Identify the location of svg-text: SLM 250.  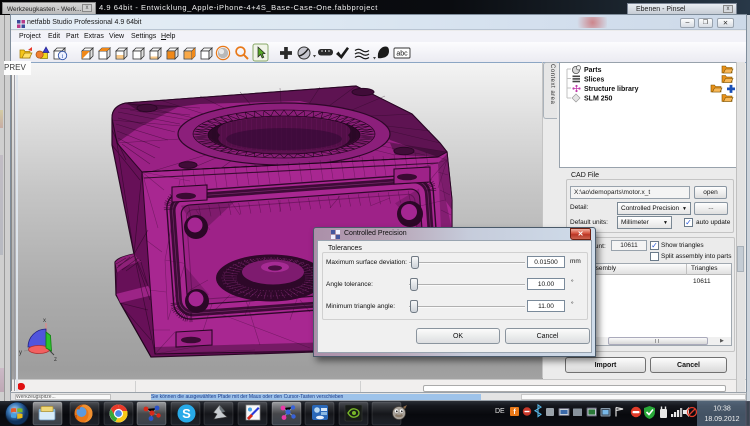
(598, 99).